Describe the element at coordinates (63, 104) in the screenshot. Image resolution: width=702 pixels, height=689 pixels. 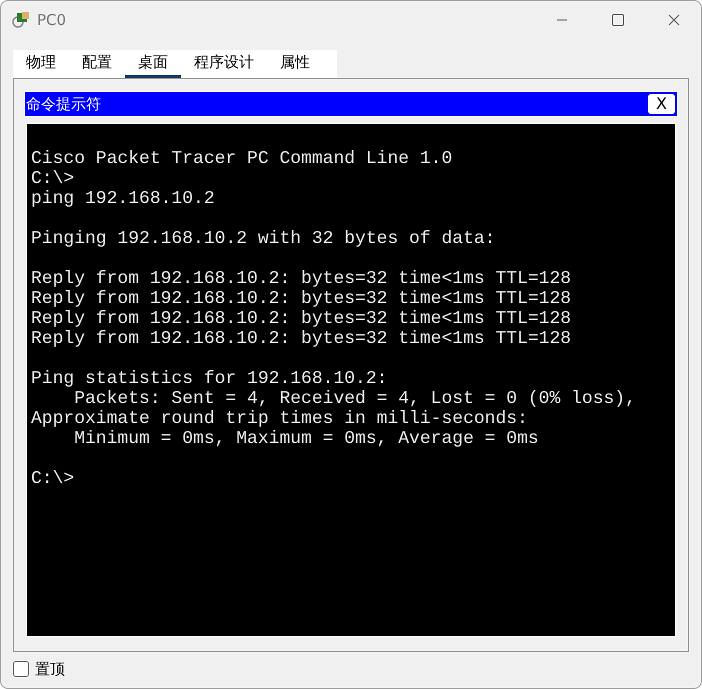
I see `window-title: 命令提示符` at that location.